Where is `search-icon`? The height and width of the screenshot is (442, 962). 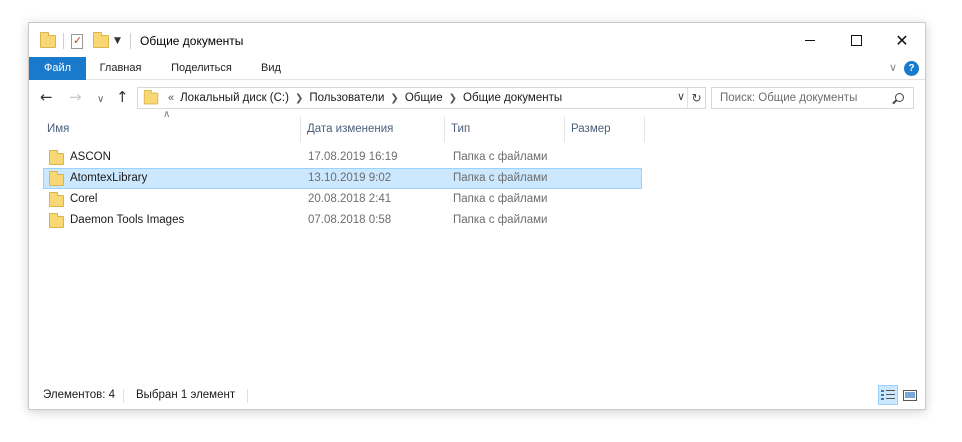 search-icon is located at coordinates (899, 97).